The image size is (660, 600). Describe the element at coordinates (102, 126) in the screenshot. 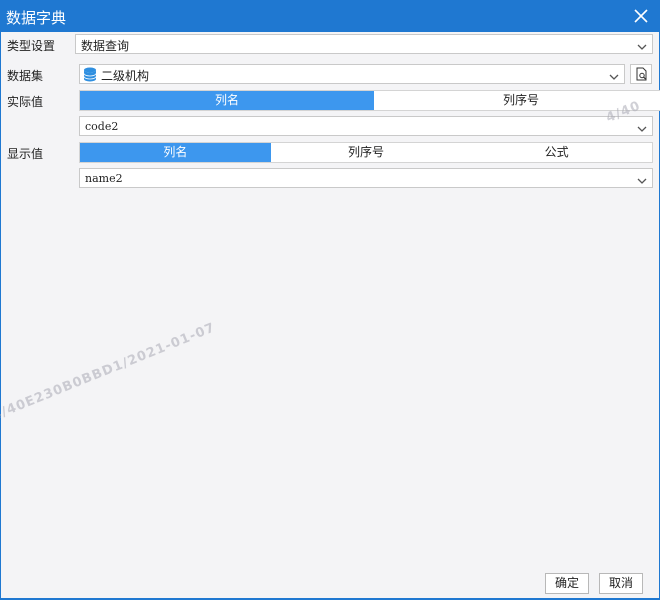

I see `actual-column-value: code2` at that location.